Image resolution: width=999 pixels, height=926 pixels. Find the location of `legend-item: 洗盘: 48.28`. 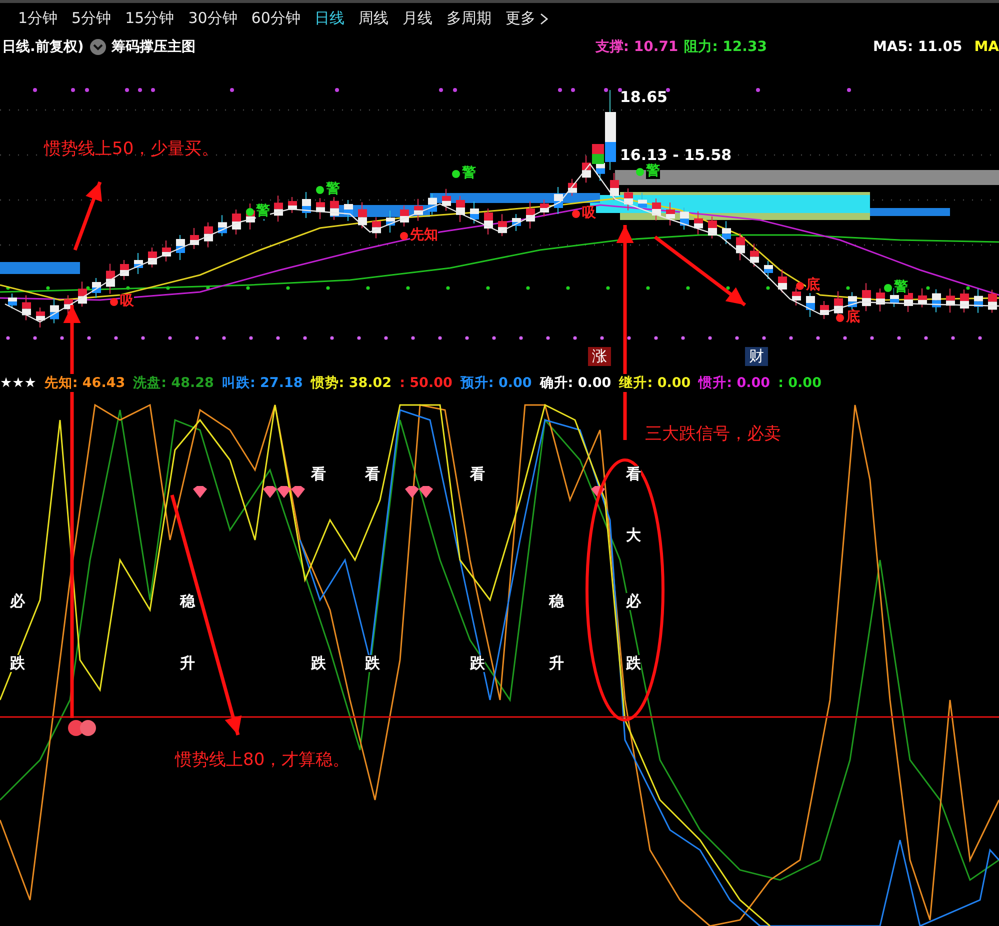

legend-item: 洗盘: 48.28 is located at coordinates (173, 383).